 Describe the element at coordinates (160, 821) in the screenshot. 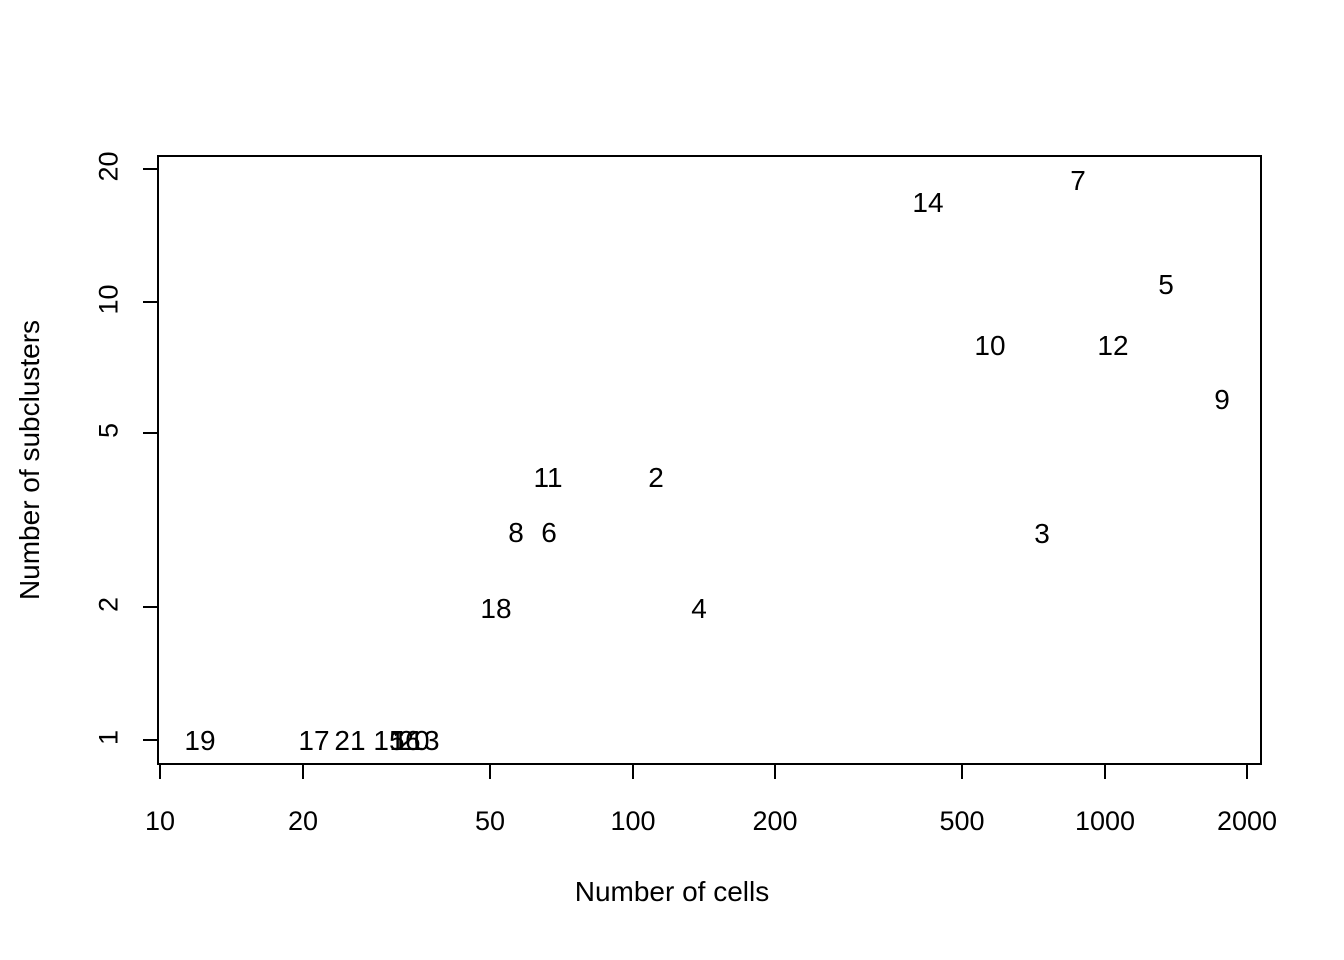

I see `x-tick-label: 10` at that location.